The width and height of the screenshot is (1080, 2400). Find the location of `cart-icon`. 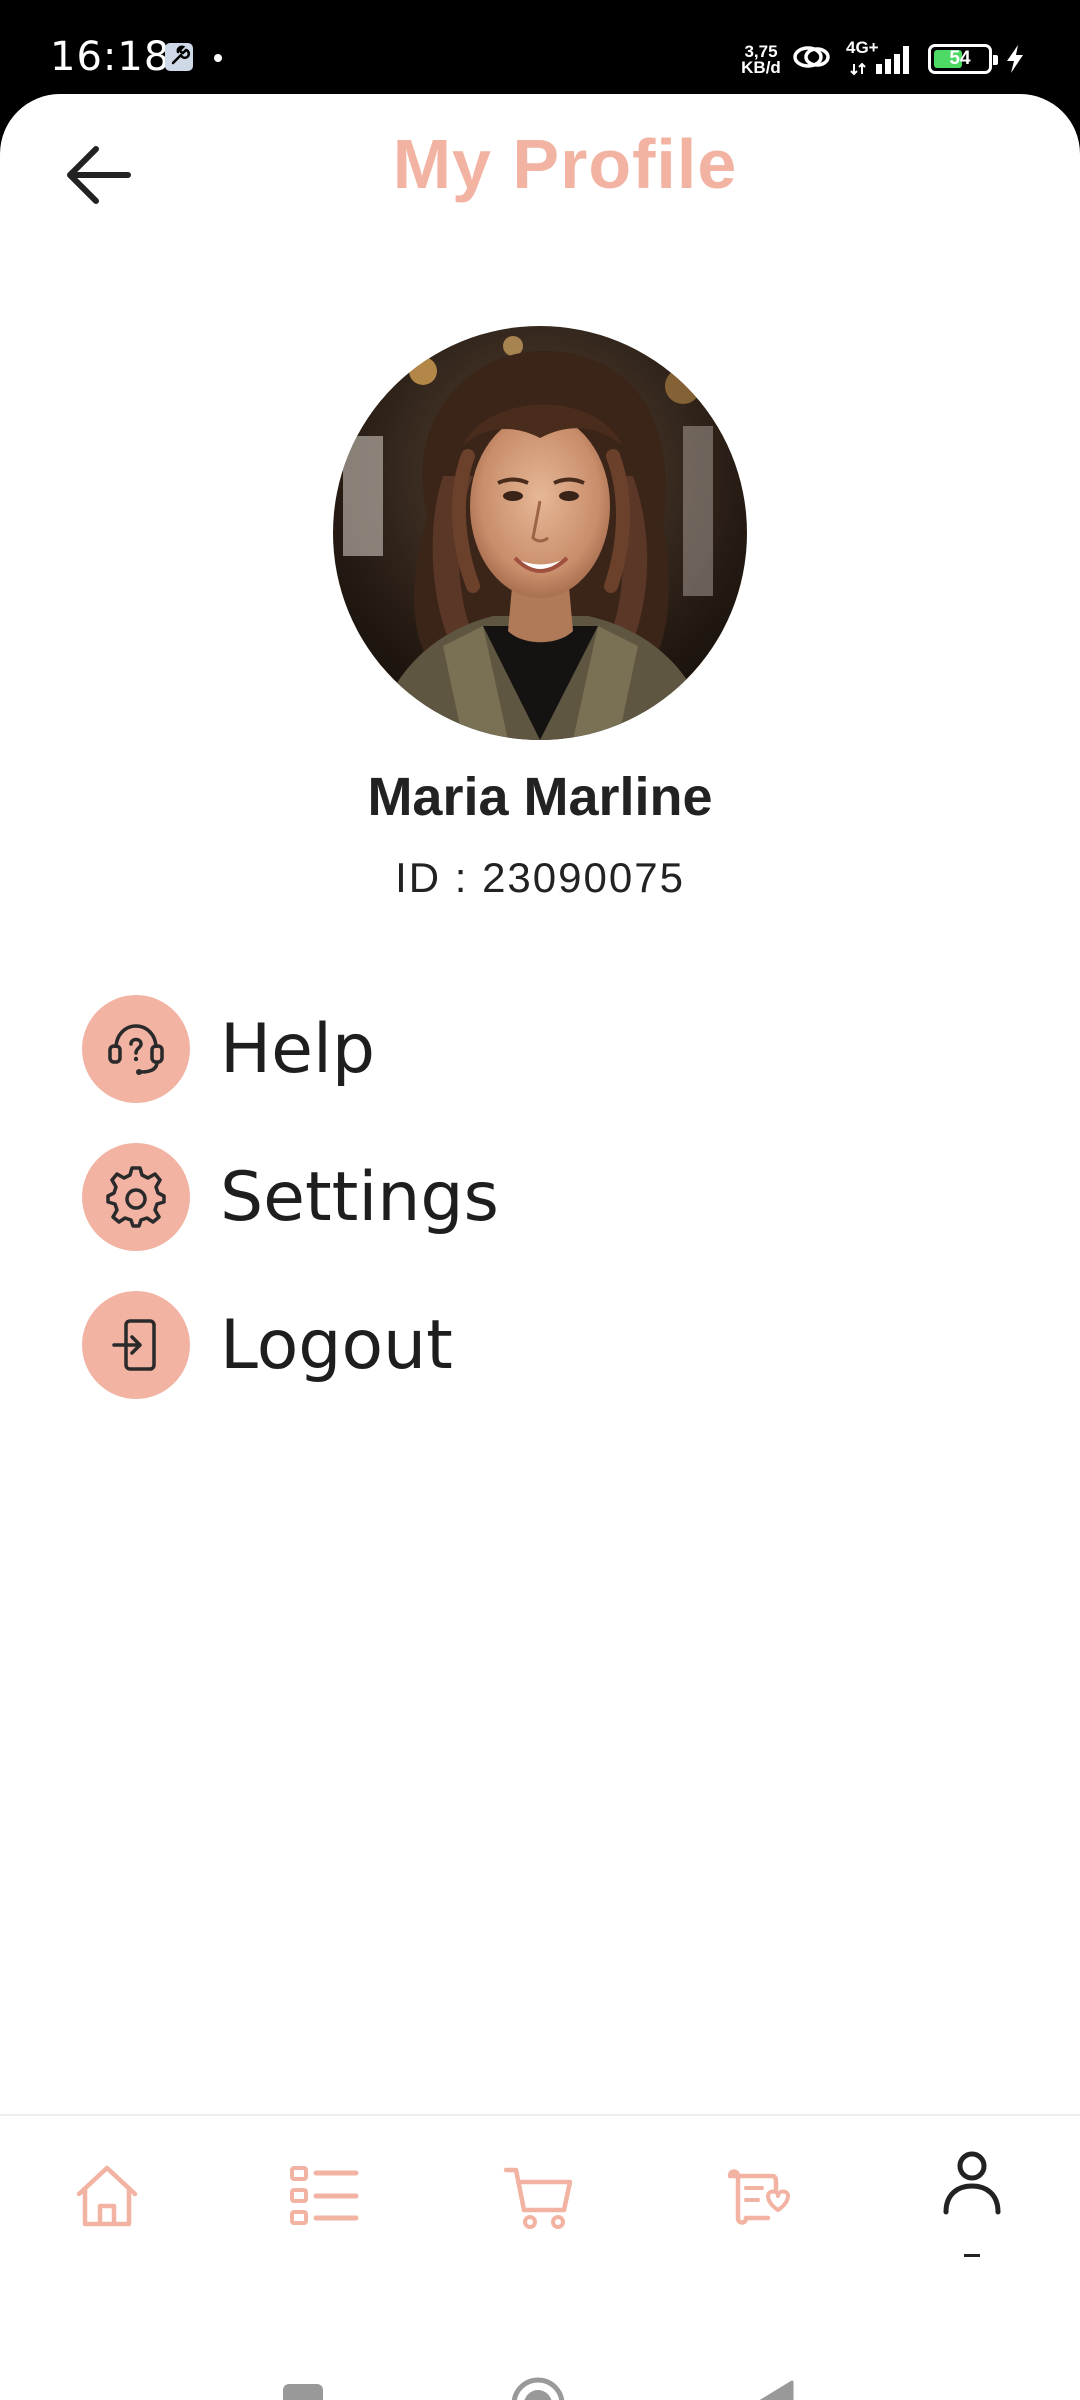

cart-icon is located at coordinates (540, 2196).